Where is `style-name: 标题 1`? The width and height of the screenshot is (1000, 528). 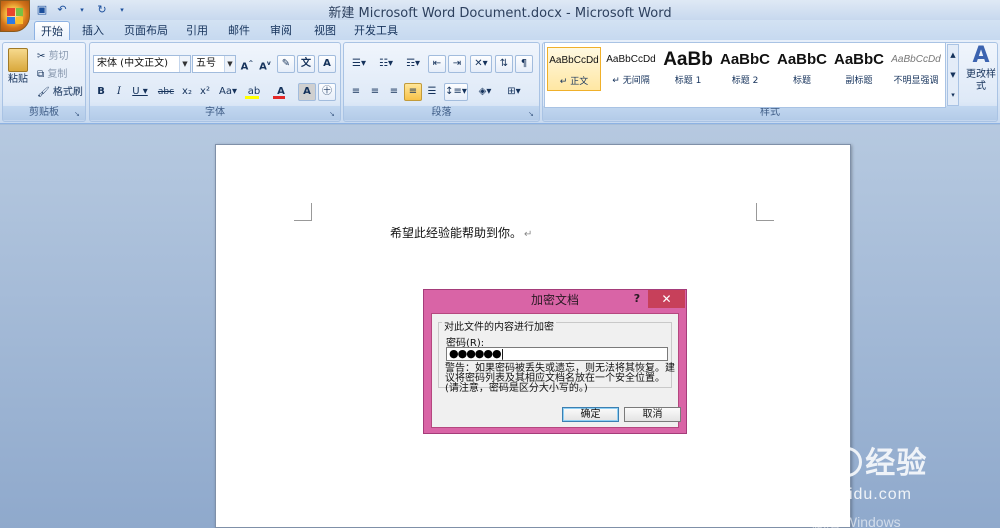
style-name: 标题 1 is located at coordinates (688, 81).